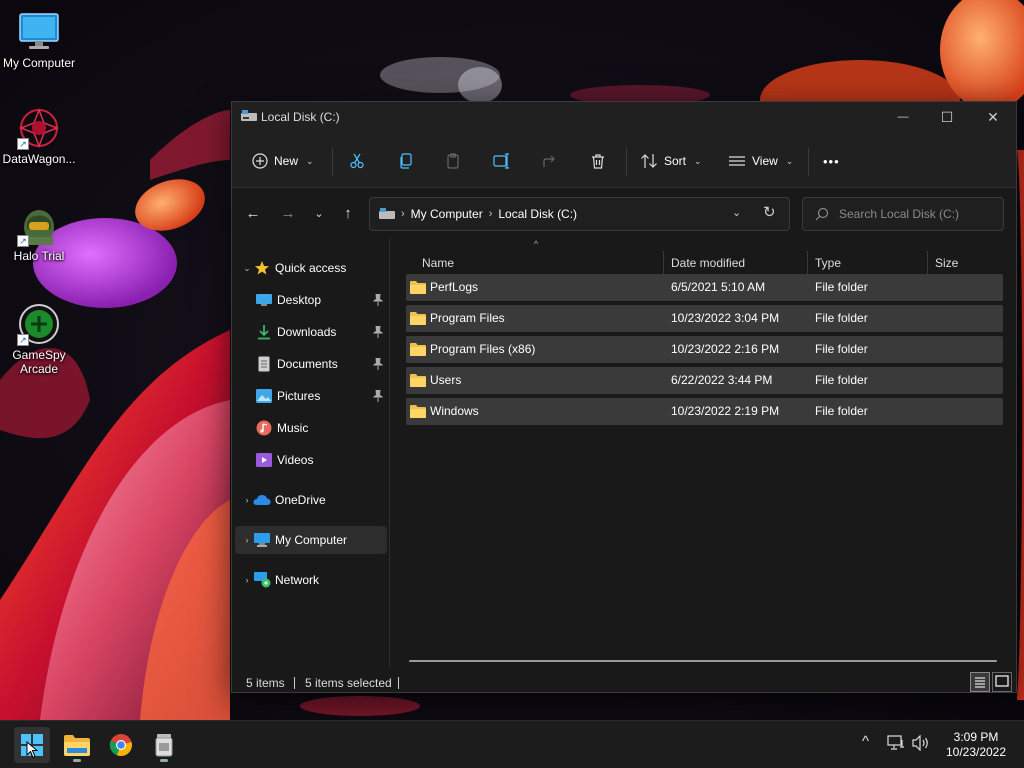 The height and width of the screenshot is (768, 1024). What do you see at coordinates (624, 117) in the screenshot?
I see `title-bar: Local Disk (C:) — ☐ ✕` at bounding box center [624, 117].